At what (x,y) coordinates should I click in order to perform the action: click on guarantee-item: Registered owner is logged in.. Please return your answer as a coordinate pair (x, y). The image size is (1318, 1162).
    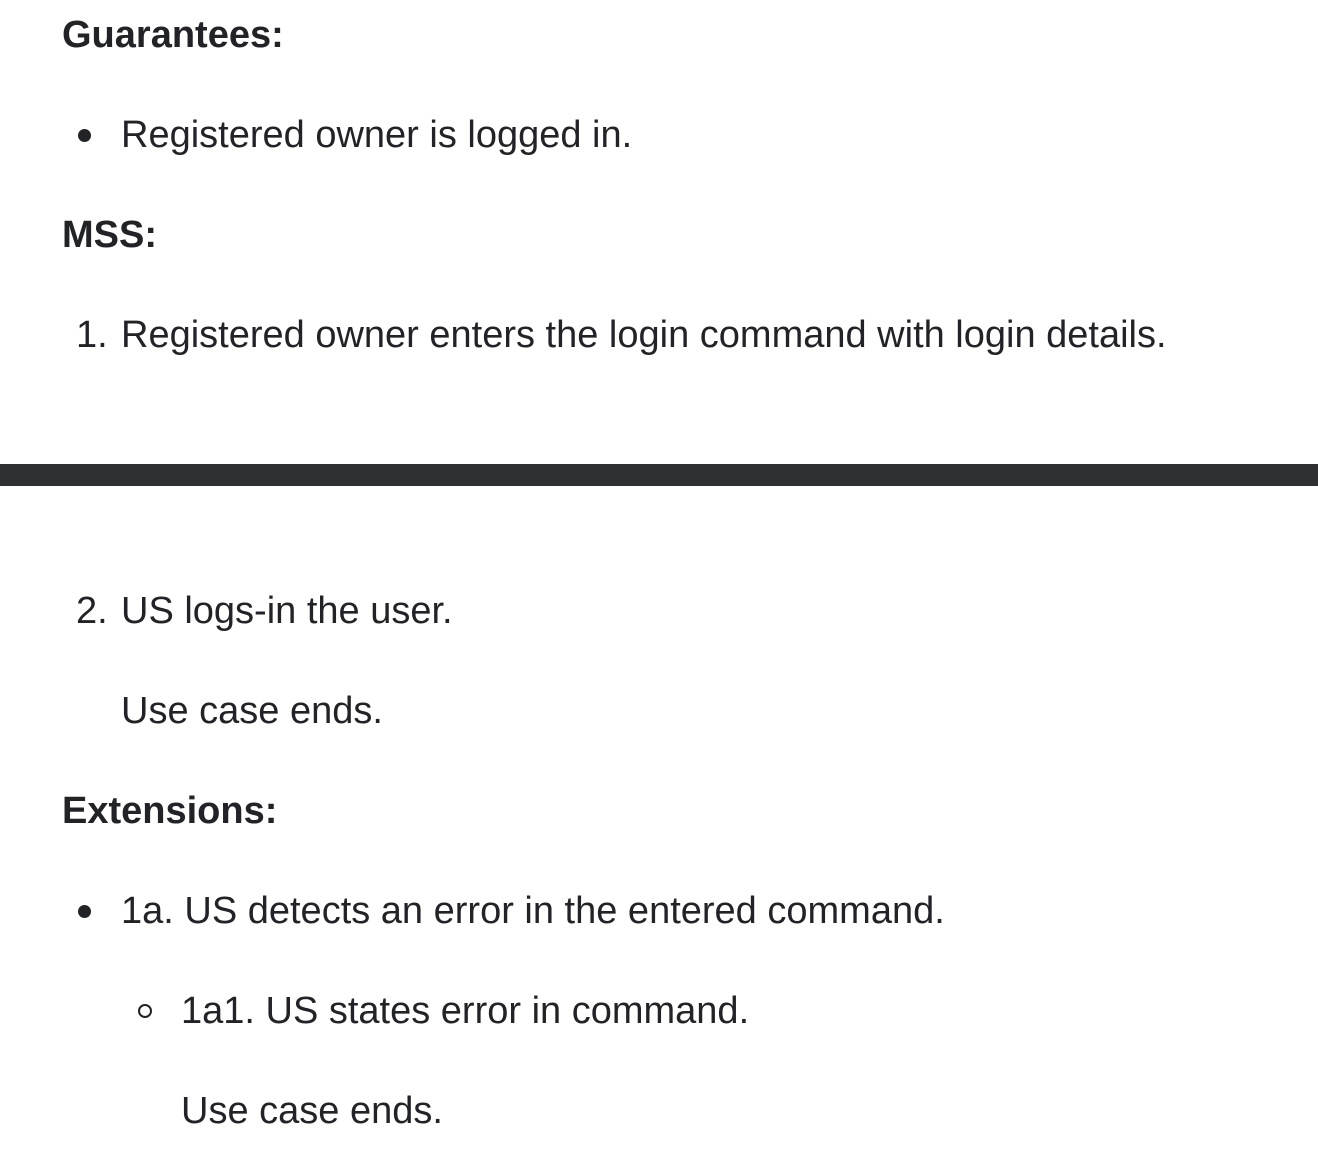
    Looking at the image, I should click on (377, 135).